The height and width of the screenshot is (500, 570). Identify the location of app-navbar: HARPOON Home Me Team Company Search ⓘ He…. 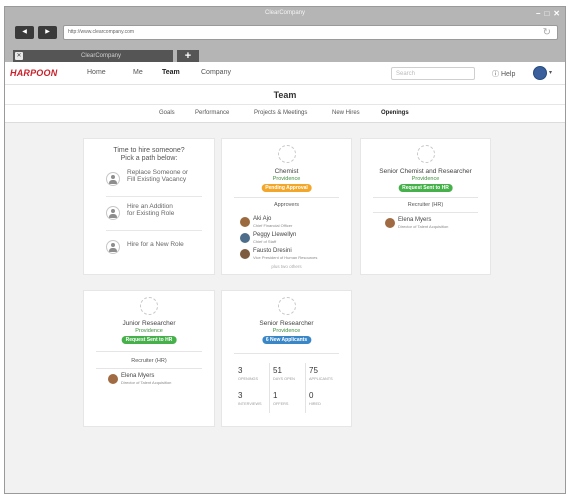
(285, 73).